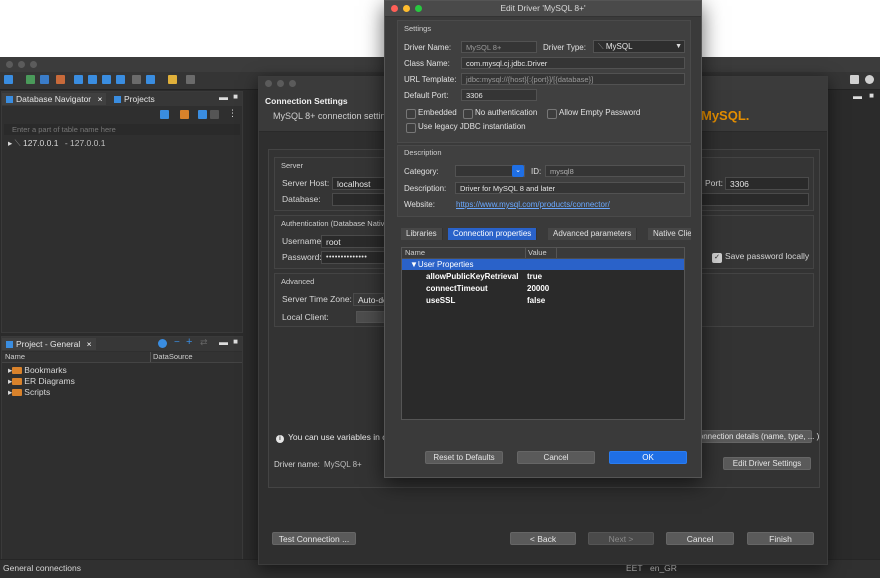 This screenshot has height=578, width=880. I want to click on cancel-button: Cancel, so click(700, 538).